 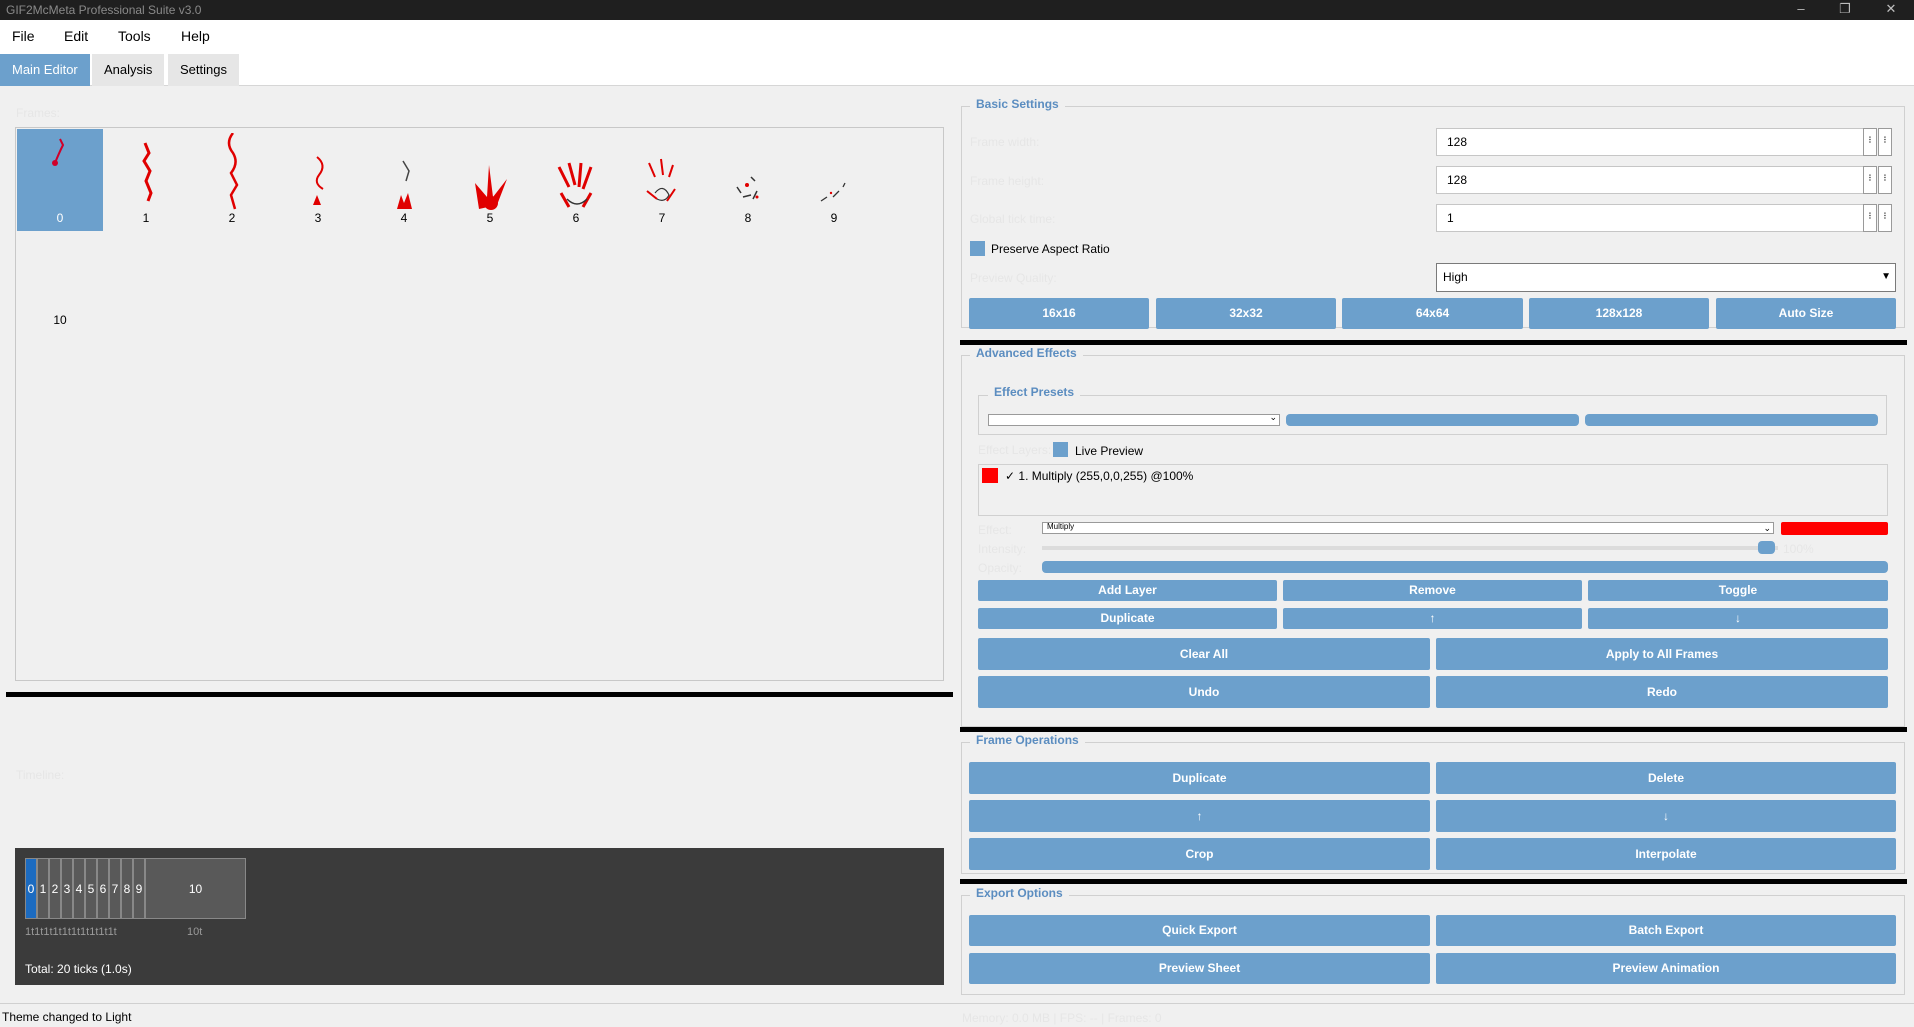 What do you see at coordinates (78, 969) in the screenshot?
I see `timeline-total: Total: 20 ticks (1.0s)` at bounding box center [78, 969].